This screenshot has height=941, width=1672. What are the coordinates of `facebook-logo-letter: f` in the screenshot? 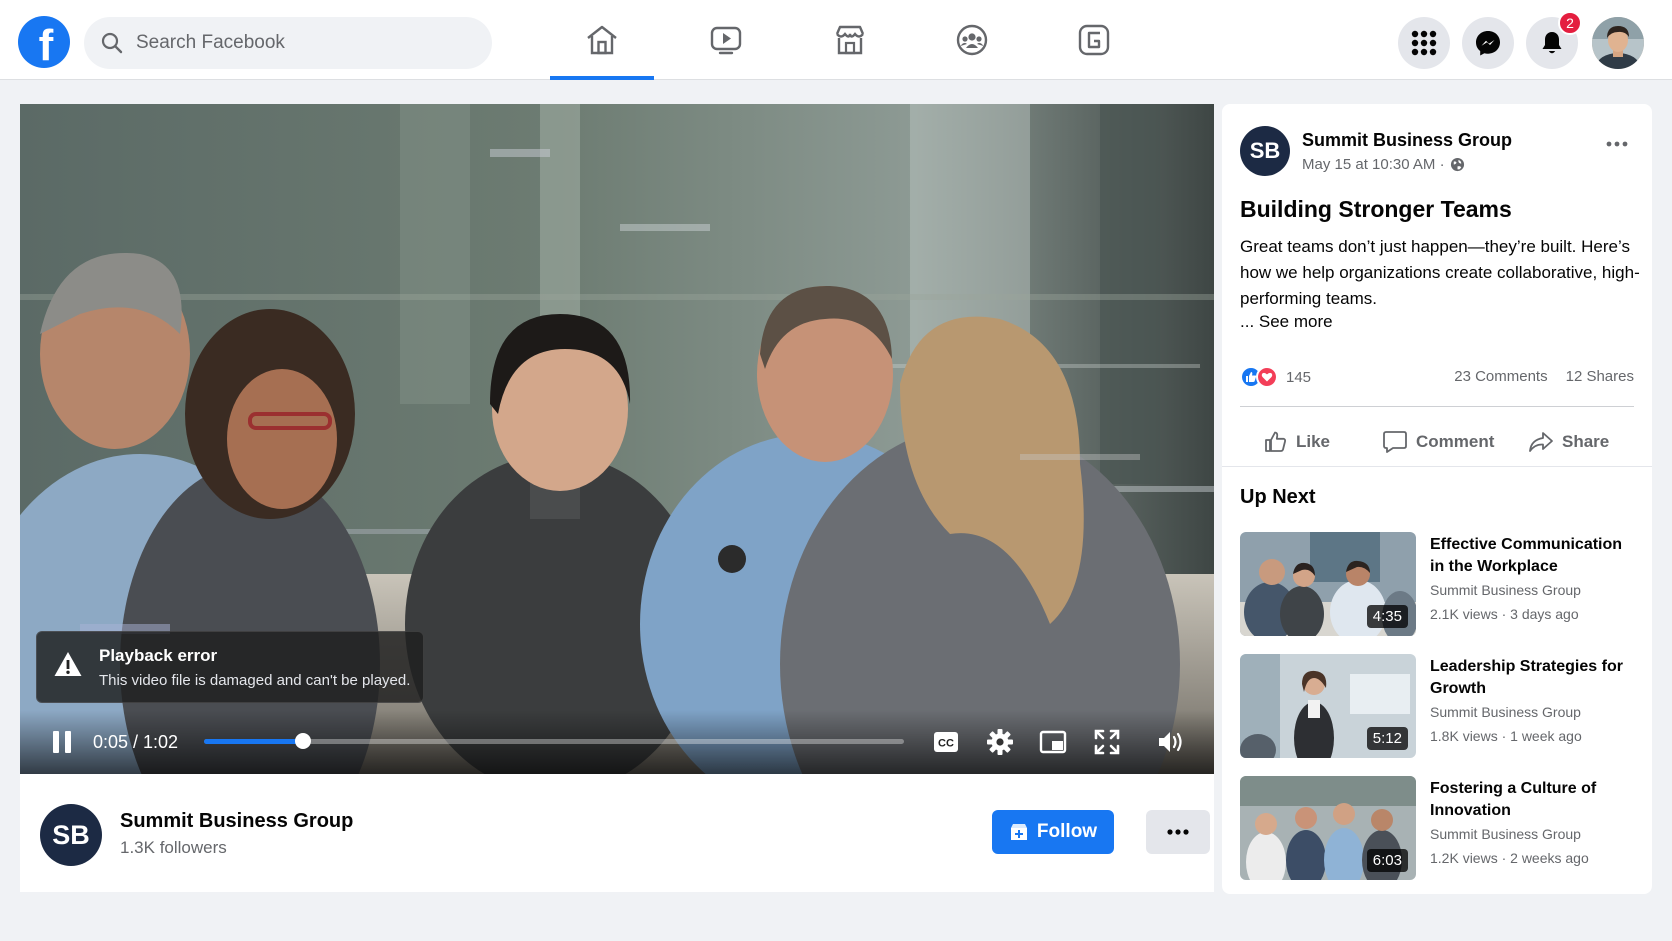 It's located at (46, 45).